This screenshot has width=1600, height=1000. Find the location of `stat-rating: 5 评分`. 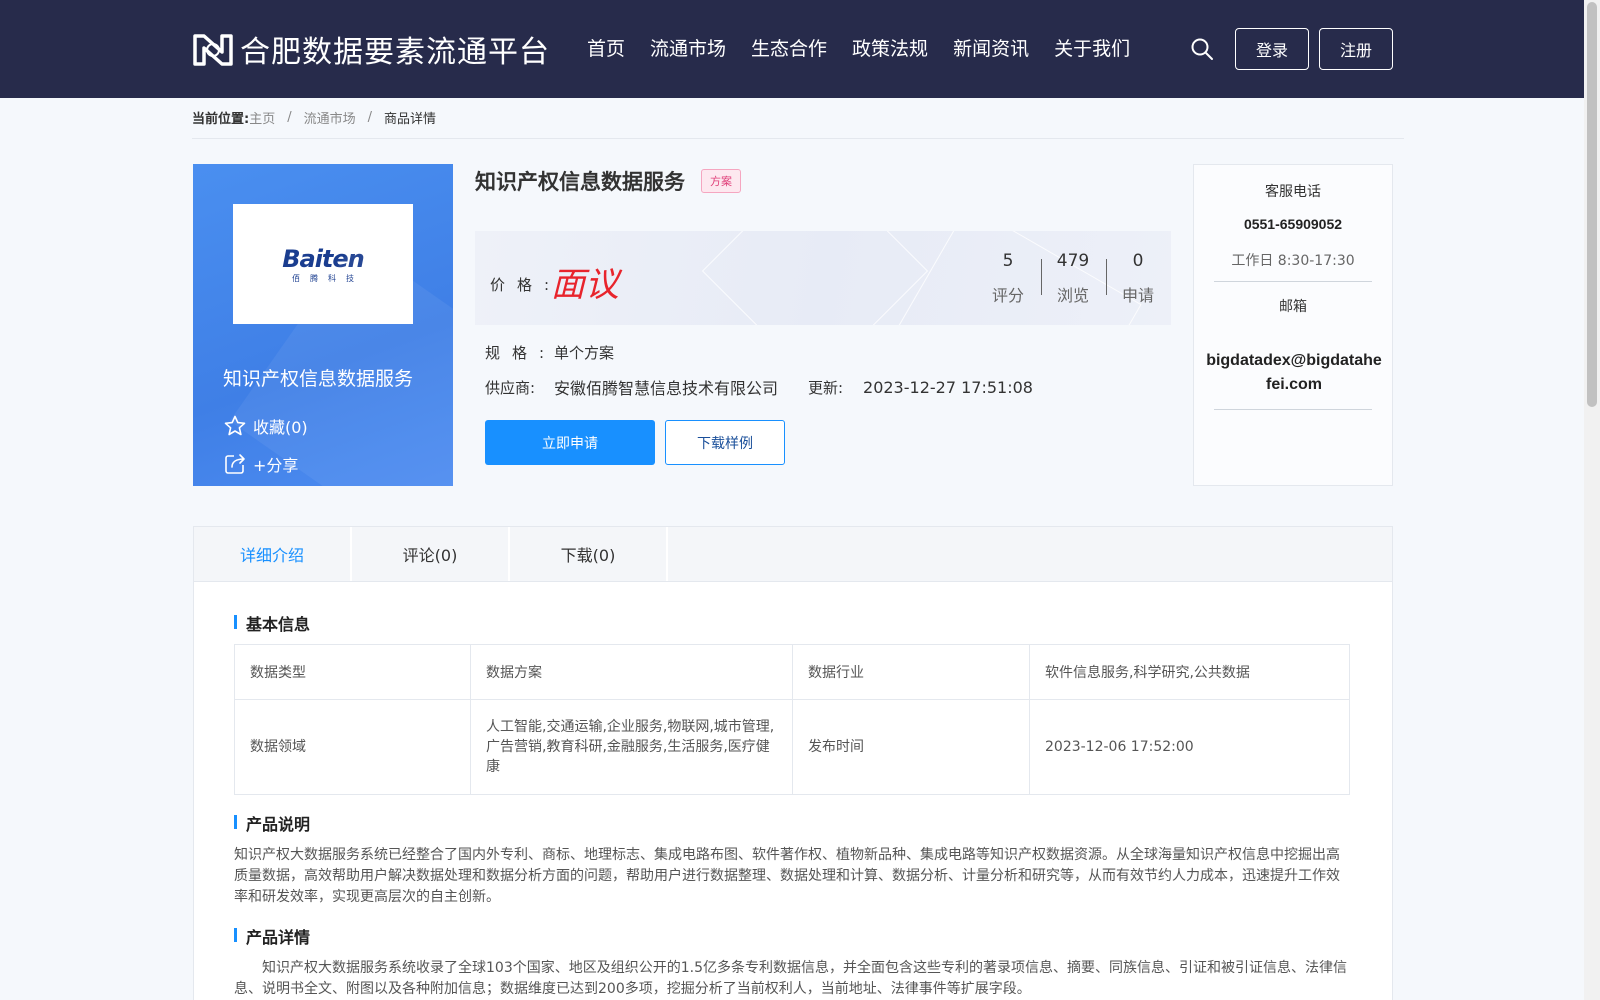

stat-rating: 5 评分 is located at coordinates (1008, 278).